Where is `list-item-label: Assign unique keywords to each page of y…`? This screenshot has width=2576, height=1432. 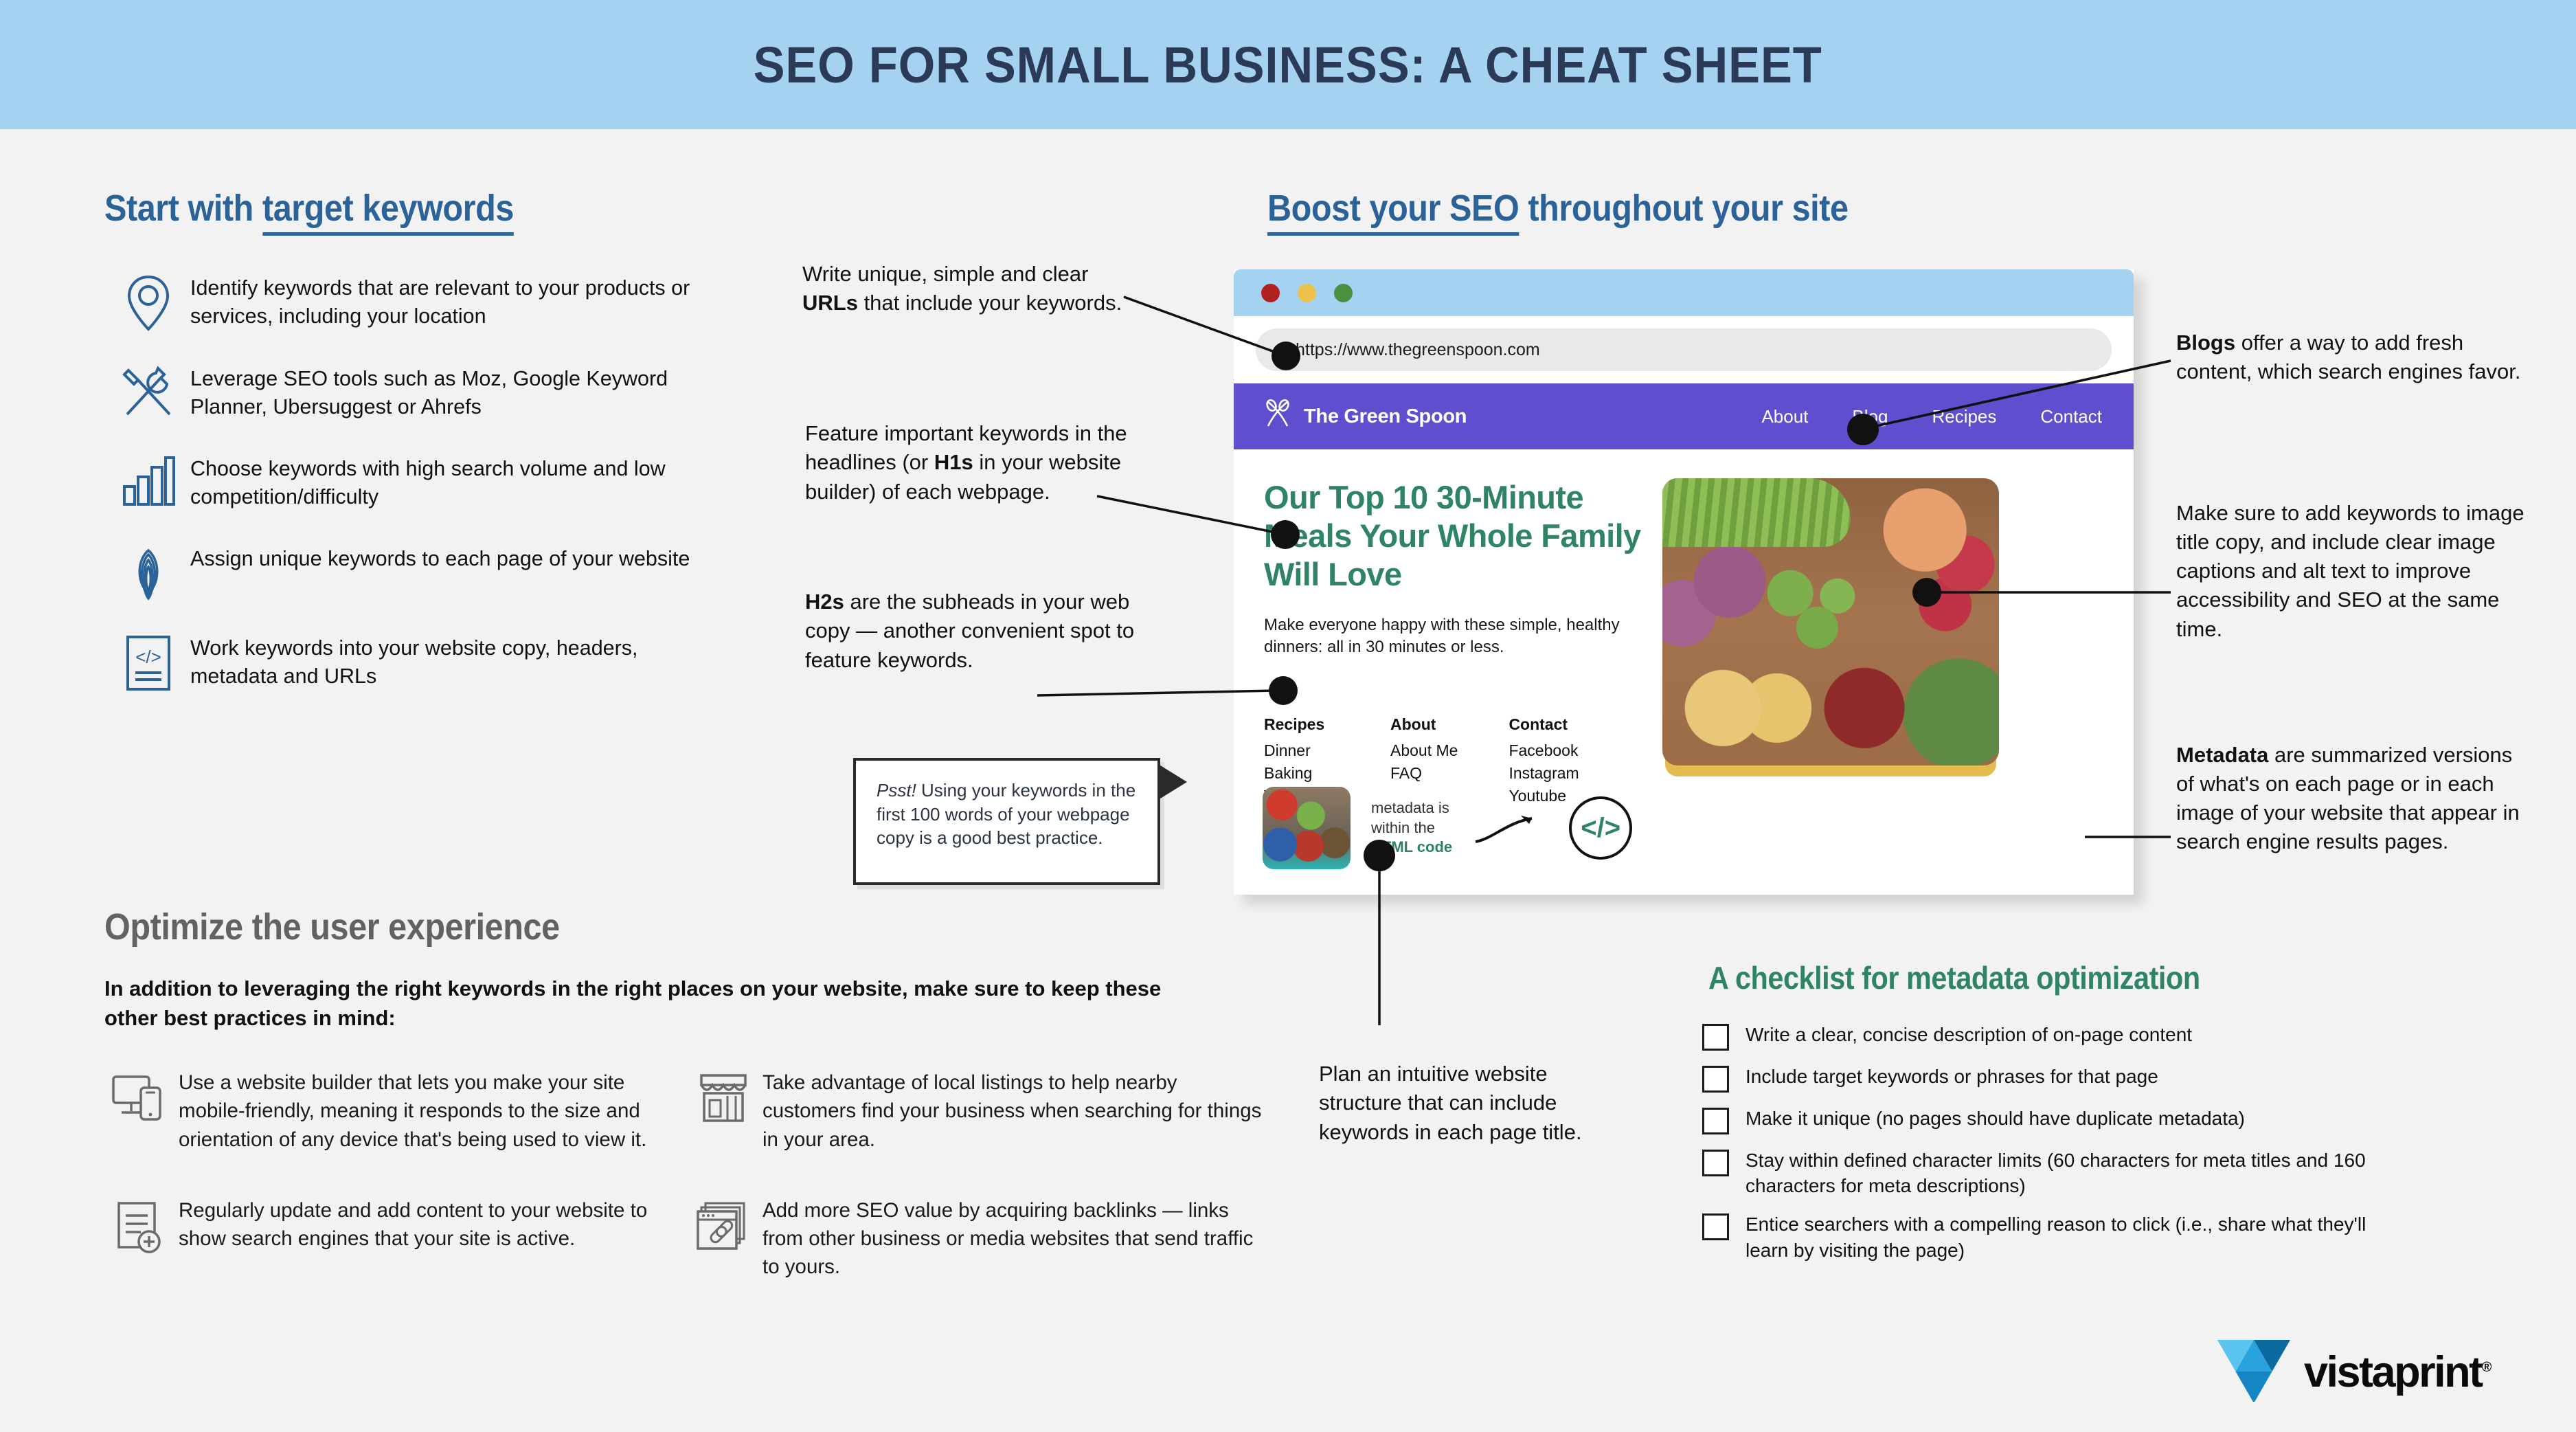 list-item-label: Assign unique keywords to each page of y… is located at coordinates (440, 558).